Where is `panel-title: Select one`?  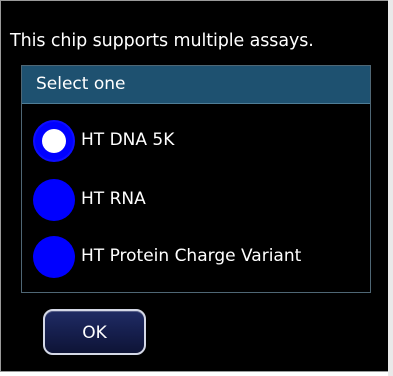
panel-title: Select one is located at coordinates (81, 84).